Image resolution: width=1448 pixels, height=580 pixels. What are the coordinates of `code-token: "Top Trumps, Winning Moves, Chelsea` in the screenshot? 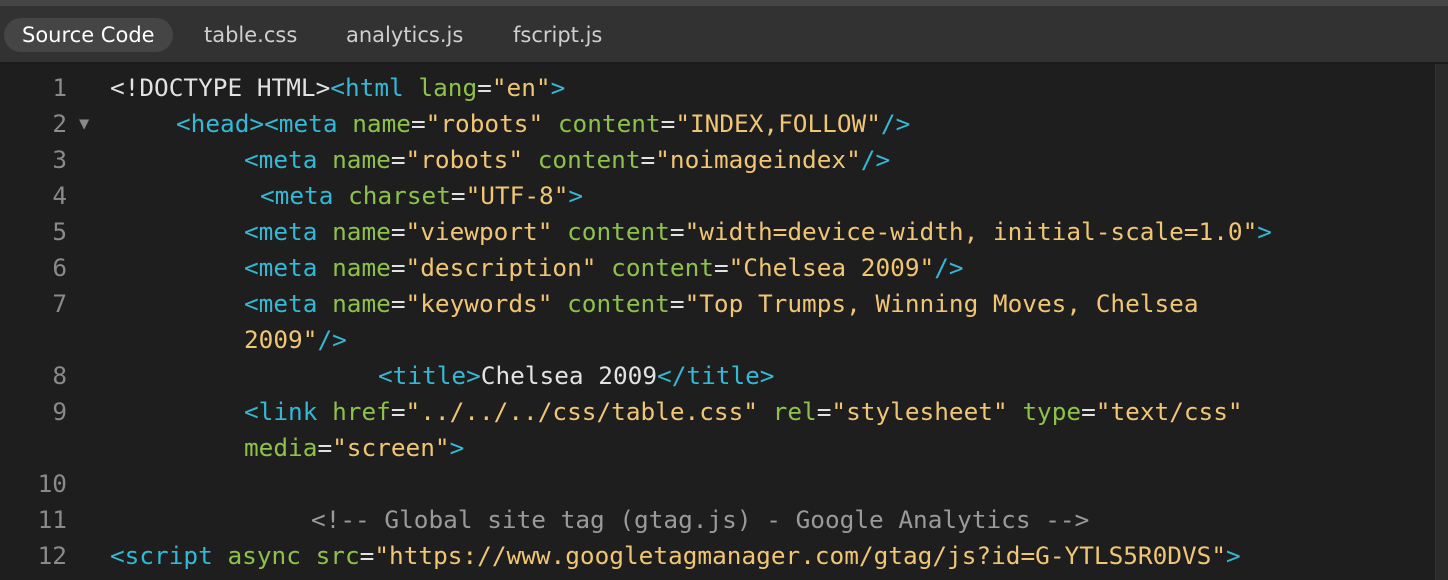 It's located at (941, 303).